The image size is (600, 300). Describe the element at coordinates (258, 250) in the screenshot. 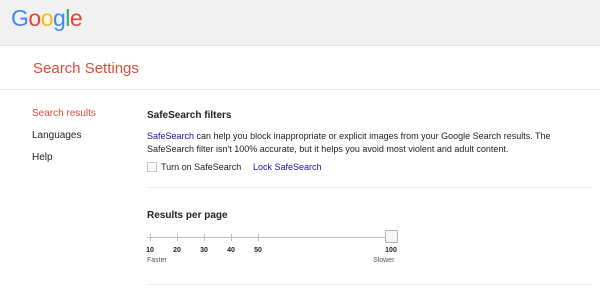

I see `tick-label-50: 50` at that location.